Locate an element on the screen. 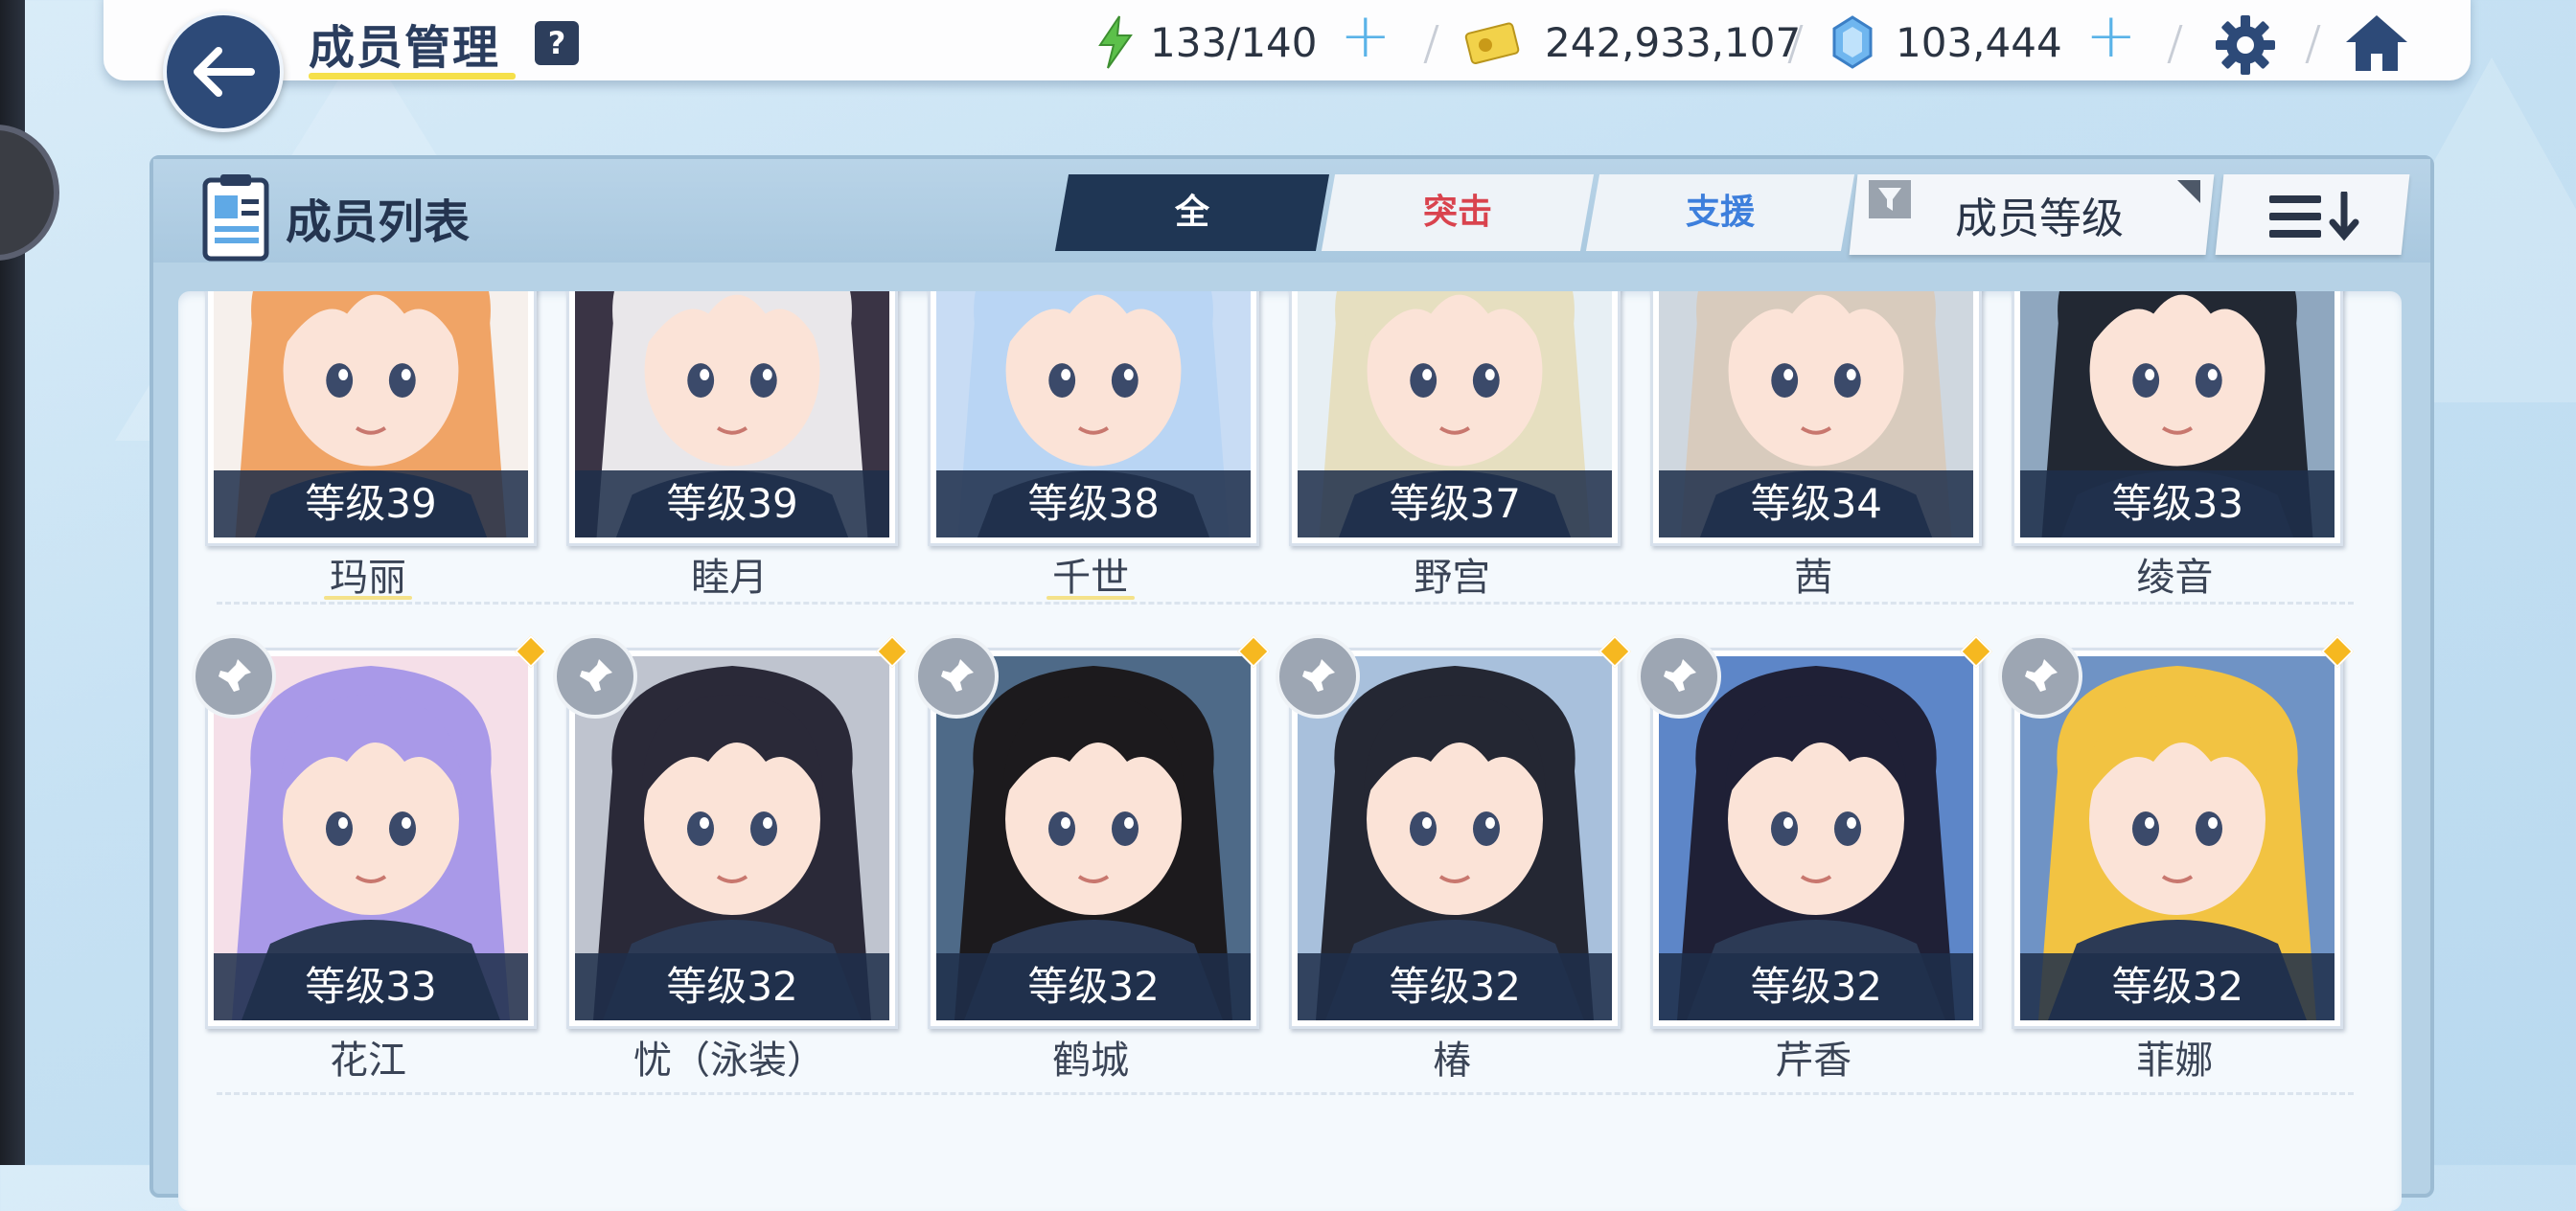 The image size is (2576, 1211). level-label: 等级38 is located at coordinates (1094, 504).